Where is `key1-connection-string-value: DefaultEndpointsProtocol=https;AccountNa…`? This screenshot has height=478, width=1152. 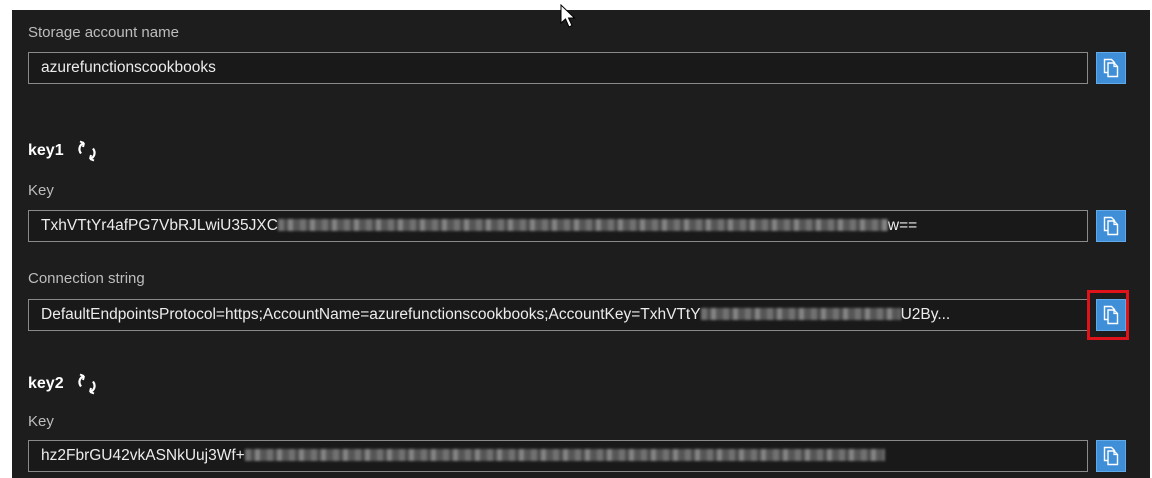 key1-connection-string-value: DefaultEndpointsProtocol=https;AccountNa… is located at coordinates (371, 314).